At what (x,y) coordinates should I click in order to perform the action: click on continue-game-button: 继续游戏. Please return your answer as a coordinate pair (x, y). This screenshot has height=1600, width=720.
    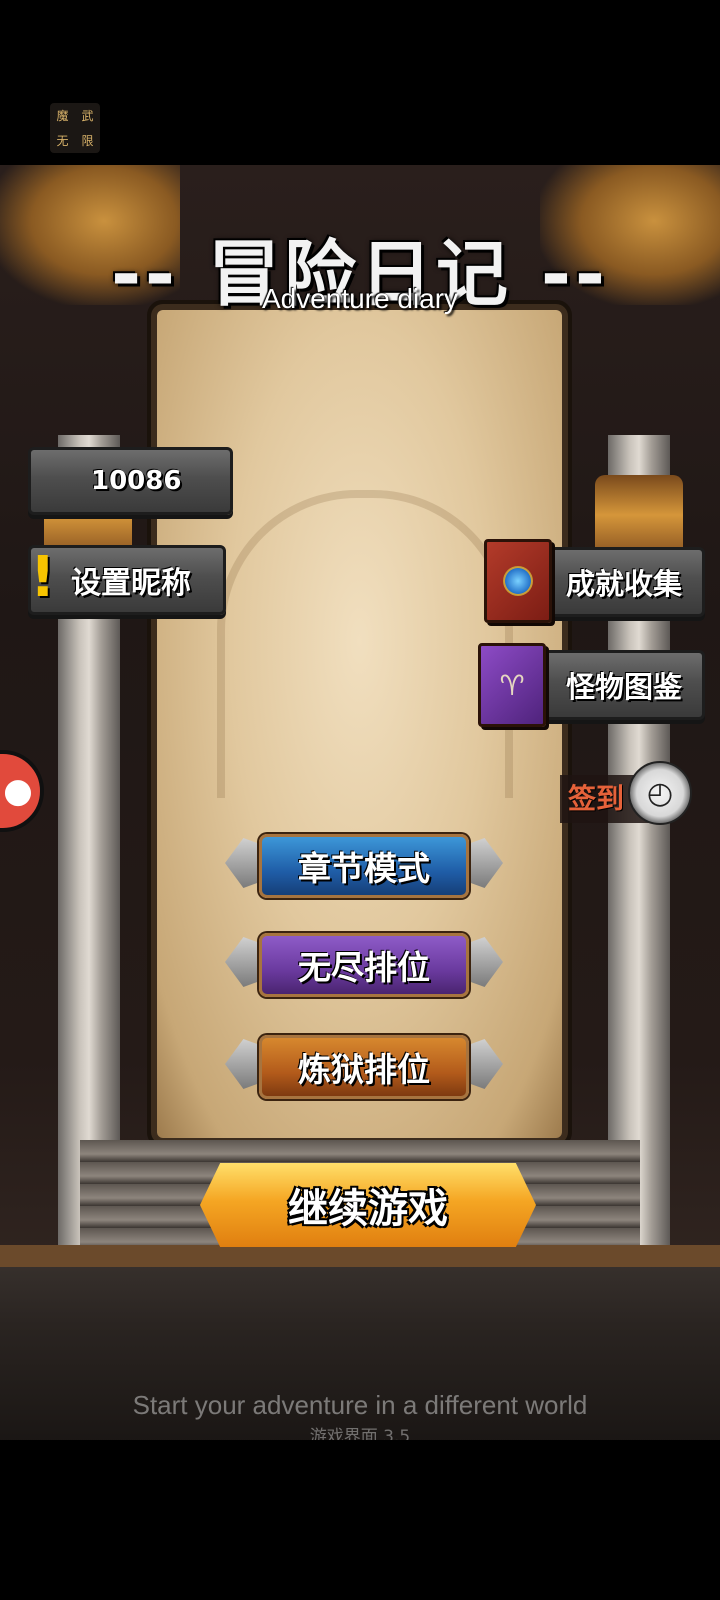
    Looking at the image, I should click on (368, 1205).